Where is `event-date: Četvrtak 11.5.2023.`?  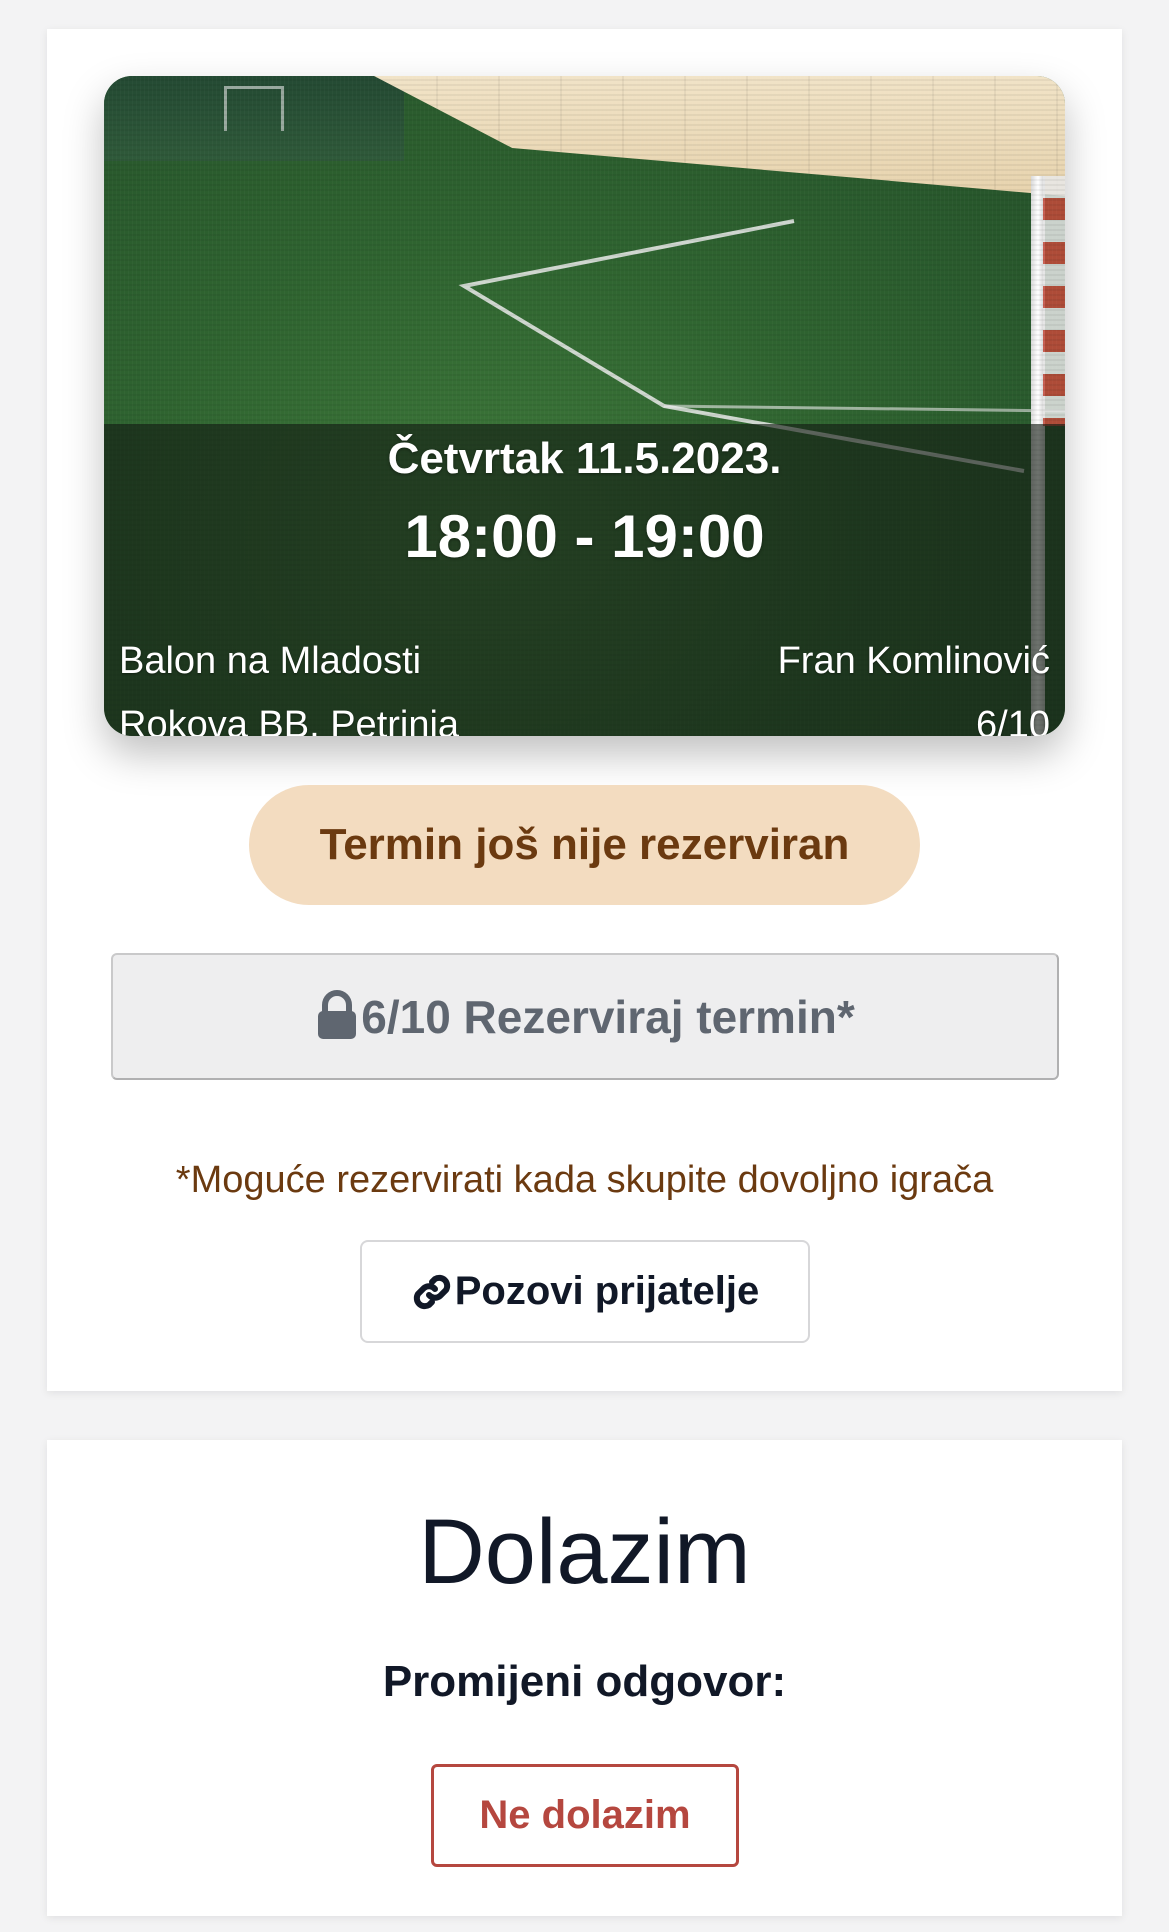
event-date: Četvrtak 11.5.2023. is located at coordinates (584, 458).